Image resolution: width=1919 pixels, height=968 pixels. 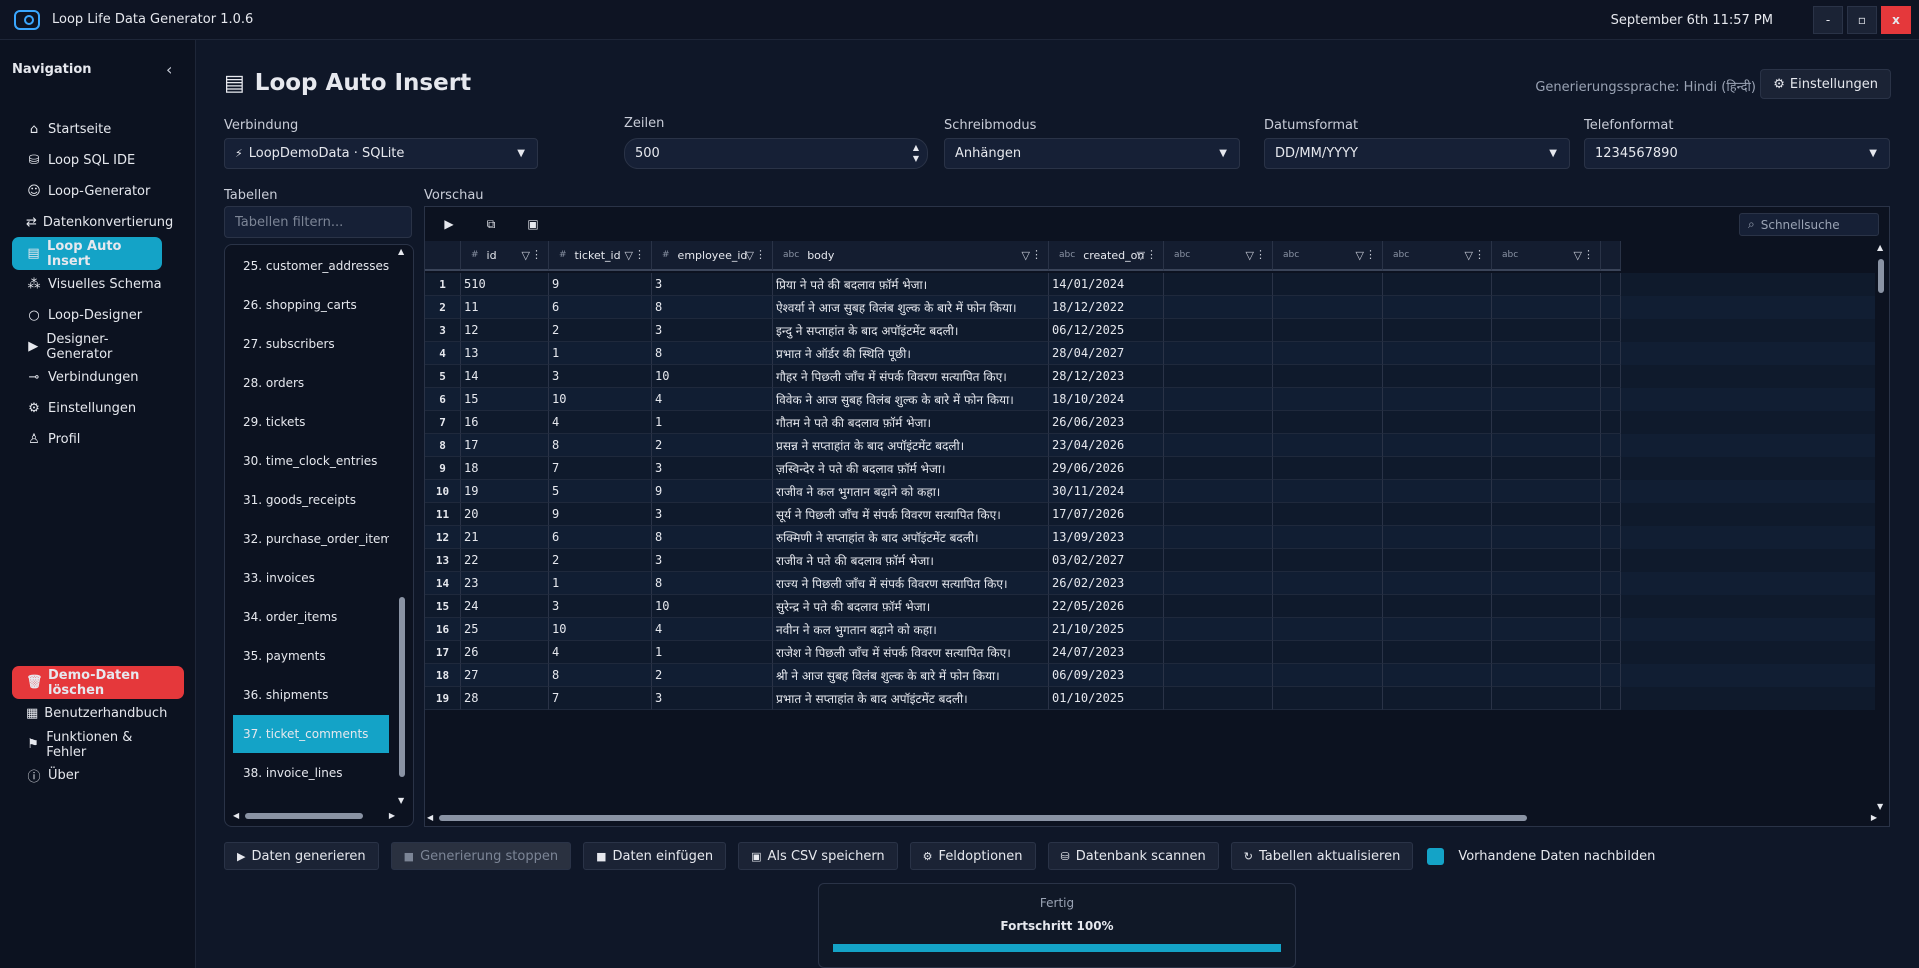 What do you see at coordinates (401, 251) in the screenshot?
I see `scroll-up-icon: ▲` at bounding box center [401, 251].